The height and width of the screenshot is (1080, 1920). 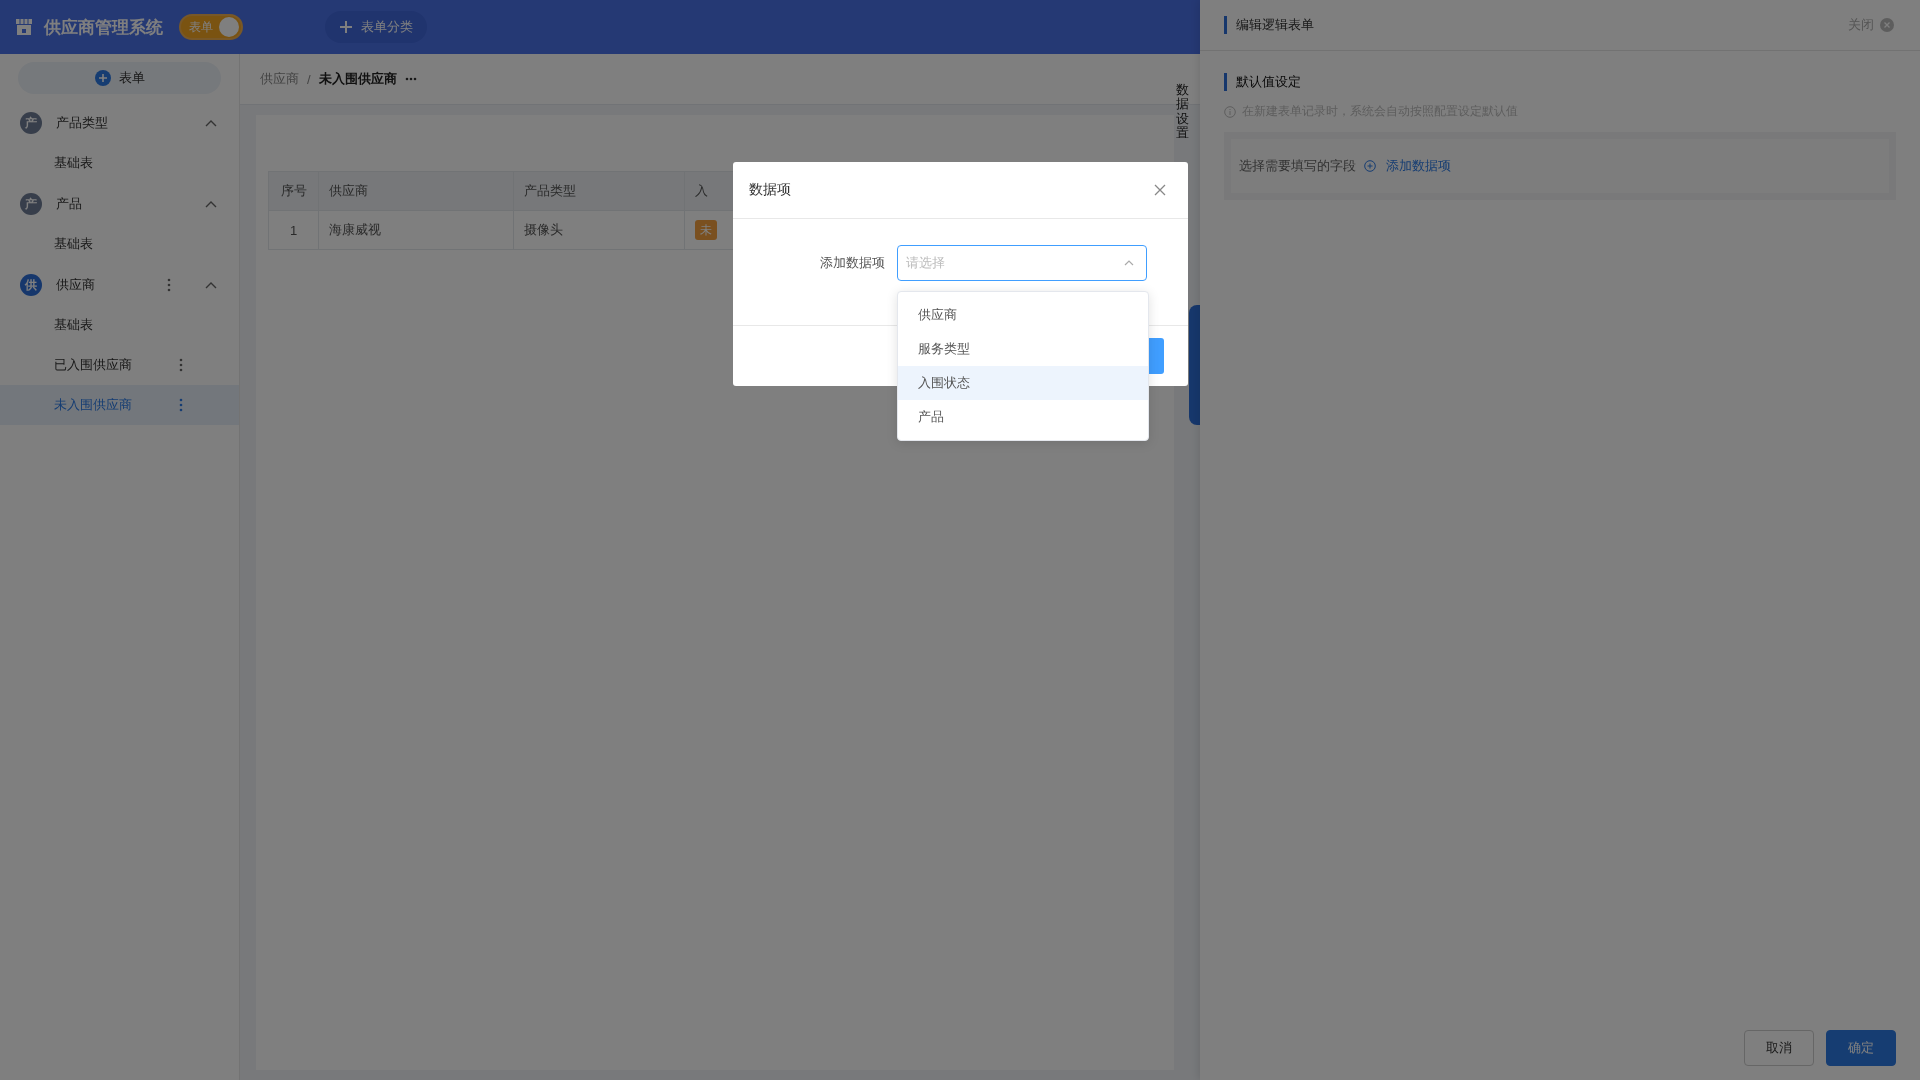 I want to click on menu-item: 未入围供应商, so click(x=119, y=405).